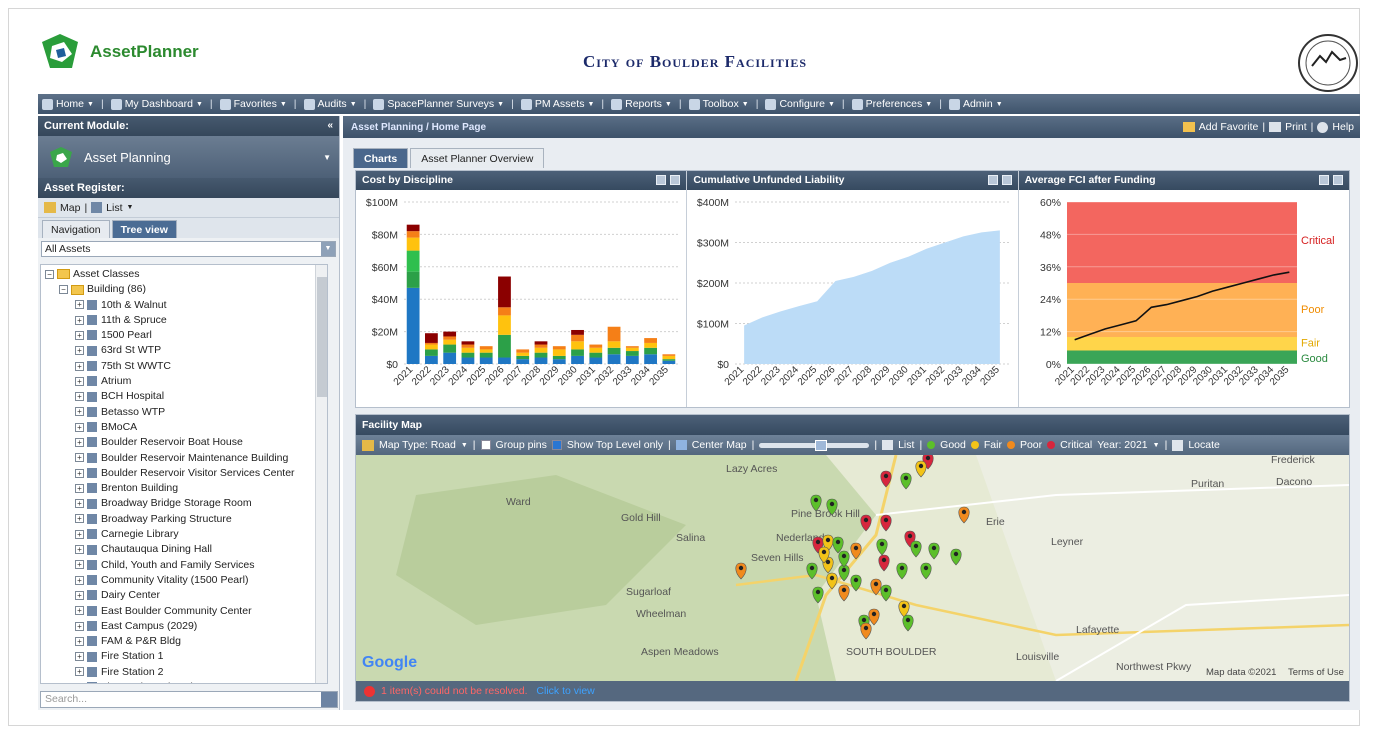 The width and height of the screenshot is (1375, 734). Describe the element at coordinates (186, 681) in the screenshot. I see `tree-item: + Fire Station 3 (New)` at that location.